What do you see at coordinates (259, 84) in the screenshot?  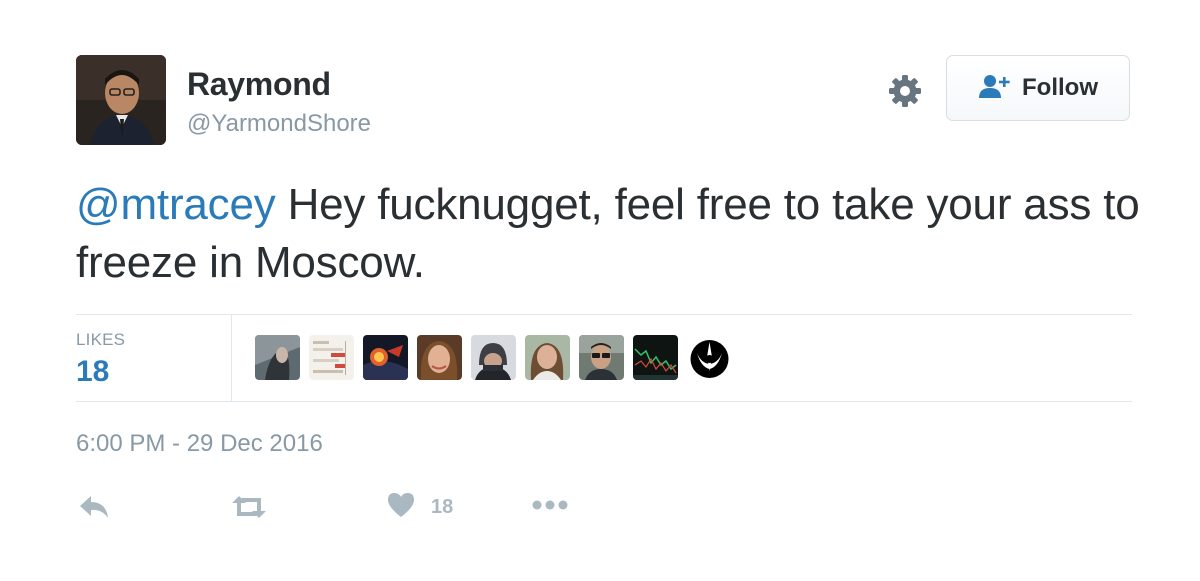 I see `author-name: Raymond` at bounding box center [259, 84].